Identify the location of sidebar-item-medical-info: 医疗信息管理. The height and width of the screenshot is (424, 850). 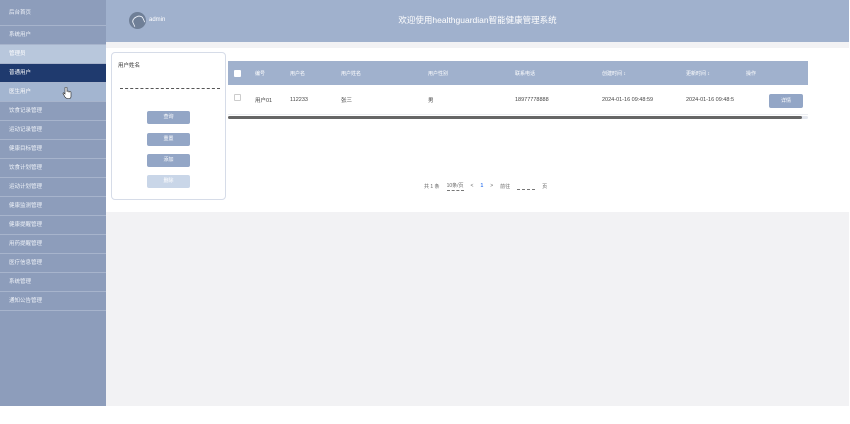
(53, 263).